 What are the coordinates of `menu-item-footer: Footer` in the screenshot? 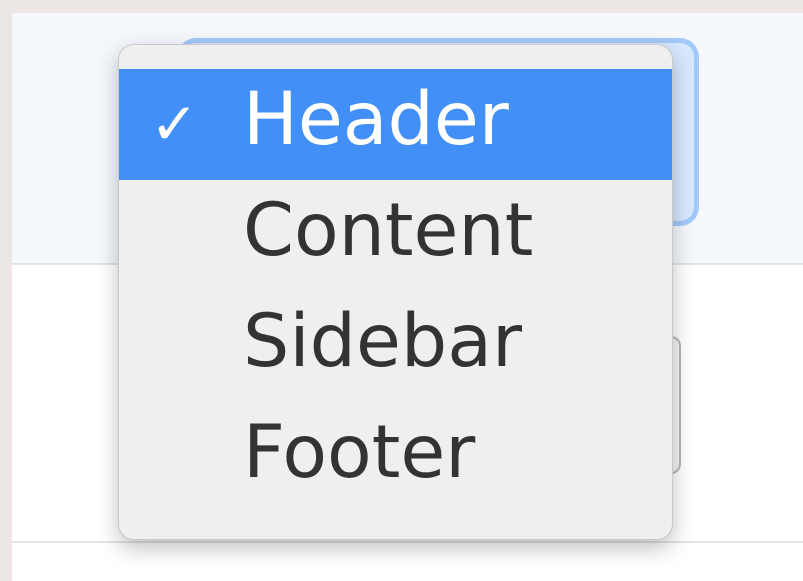 It's located at (395, 457).